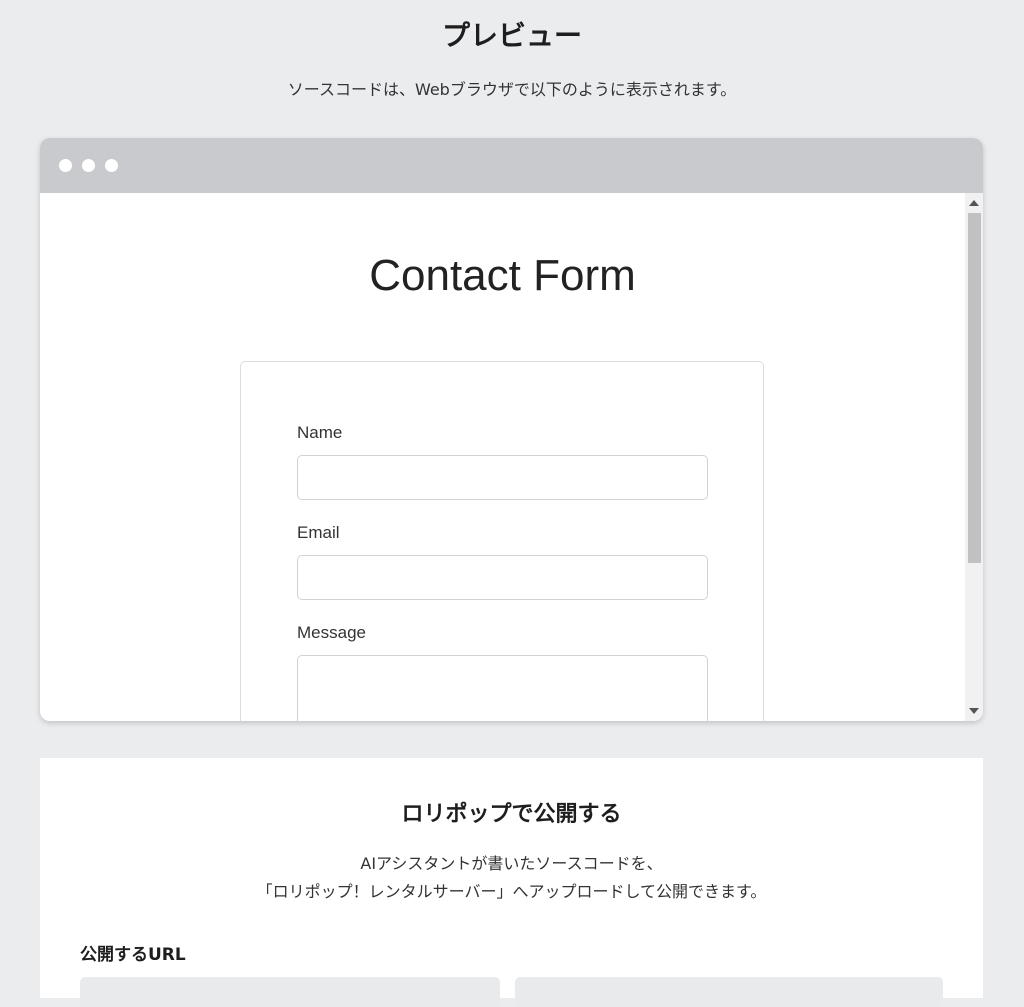 The height and width of the screenshot is (1007, 1024). What do you see at coordinates (511, 891) in the screenshot?
I see `publish-description-line: 「ロリポップ！レンタルサーバー」へアップロードして公開できます。` at bounding box center [511, 891].